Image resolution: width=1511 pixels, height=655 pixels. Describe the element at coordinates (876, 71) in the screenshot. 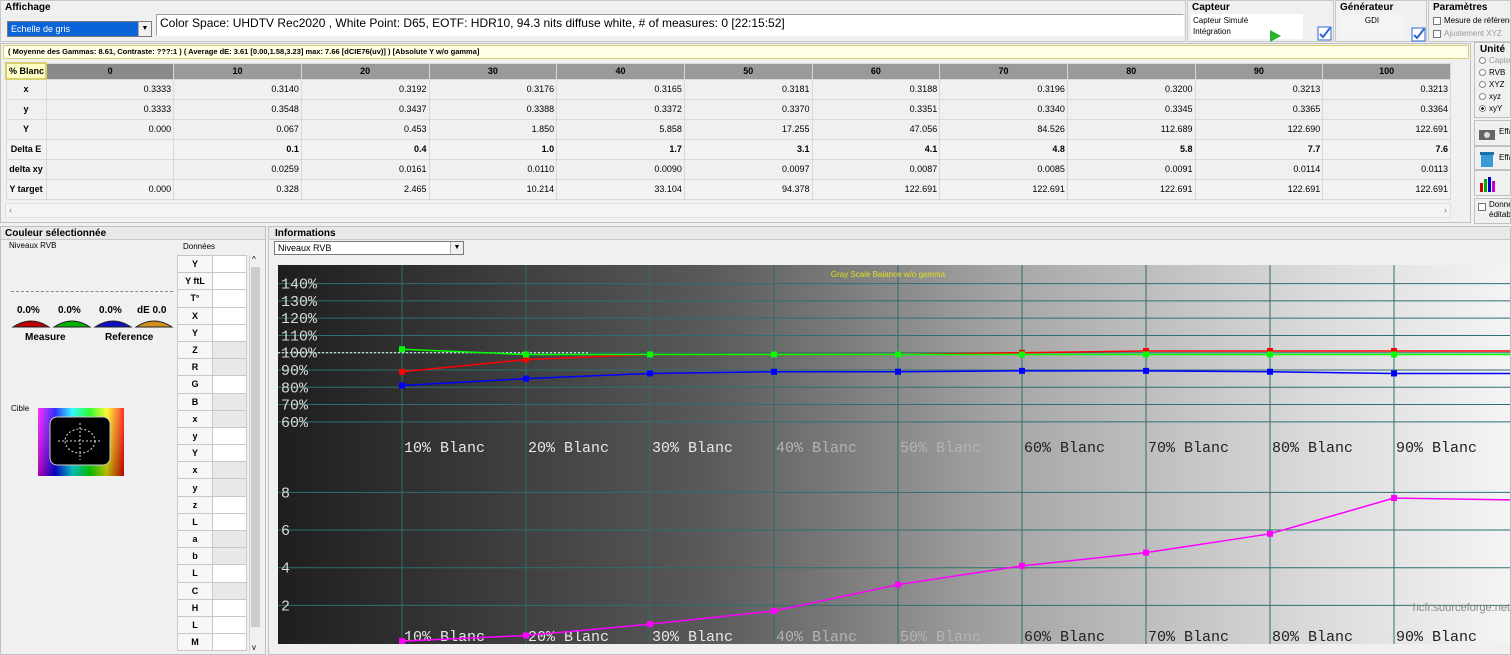

I see `column-header: 60` at that location.